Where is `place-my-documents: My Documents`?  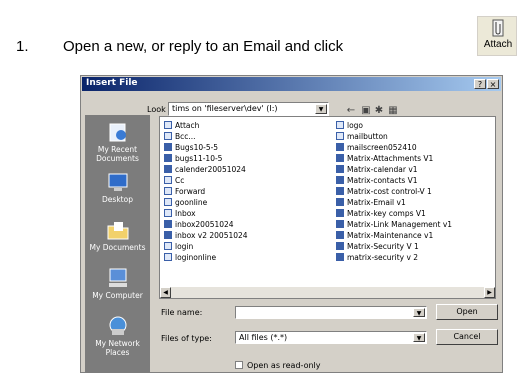 place-my-documents: My Documents is located at coordinates (117, 235).